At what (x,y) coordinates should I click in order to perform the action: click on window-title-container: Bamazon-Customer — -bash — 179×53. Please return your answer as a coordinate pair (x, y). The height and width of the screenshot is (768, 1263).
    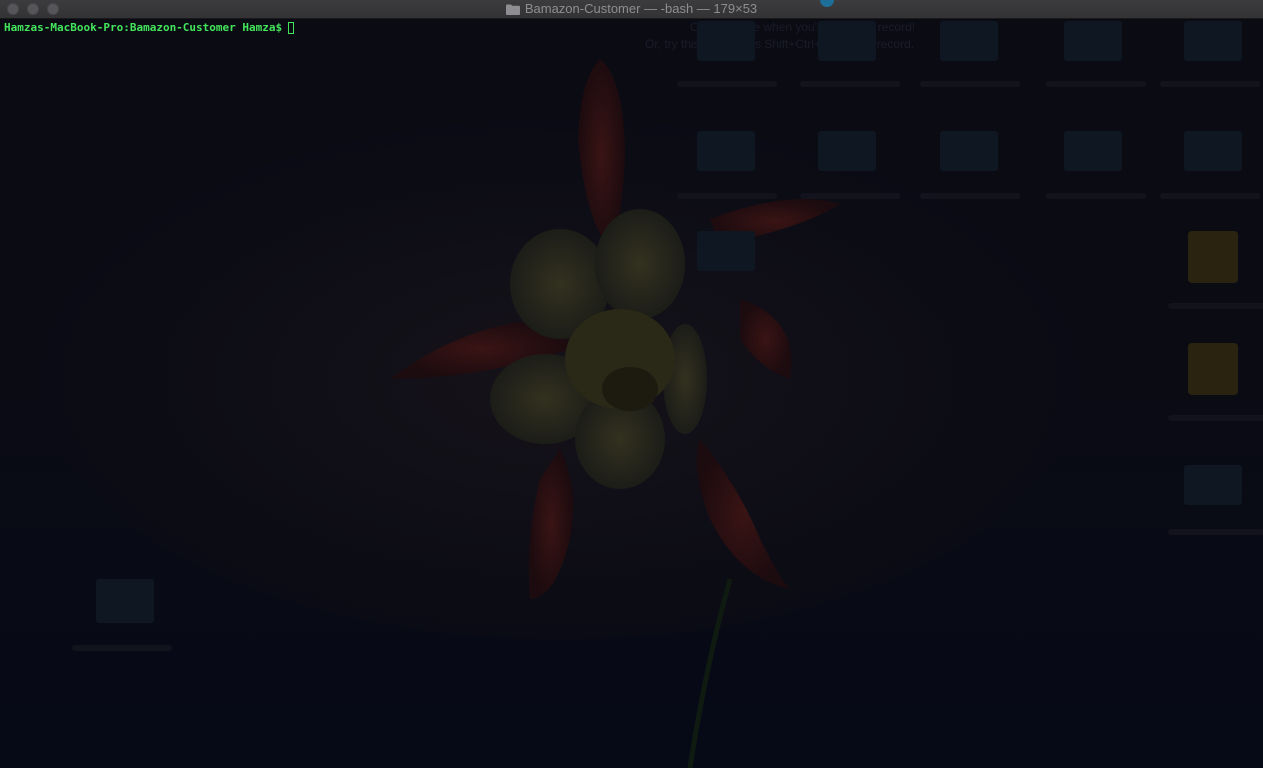
    Looking at the image, I should click on (631, 9).